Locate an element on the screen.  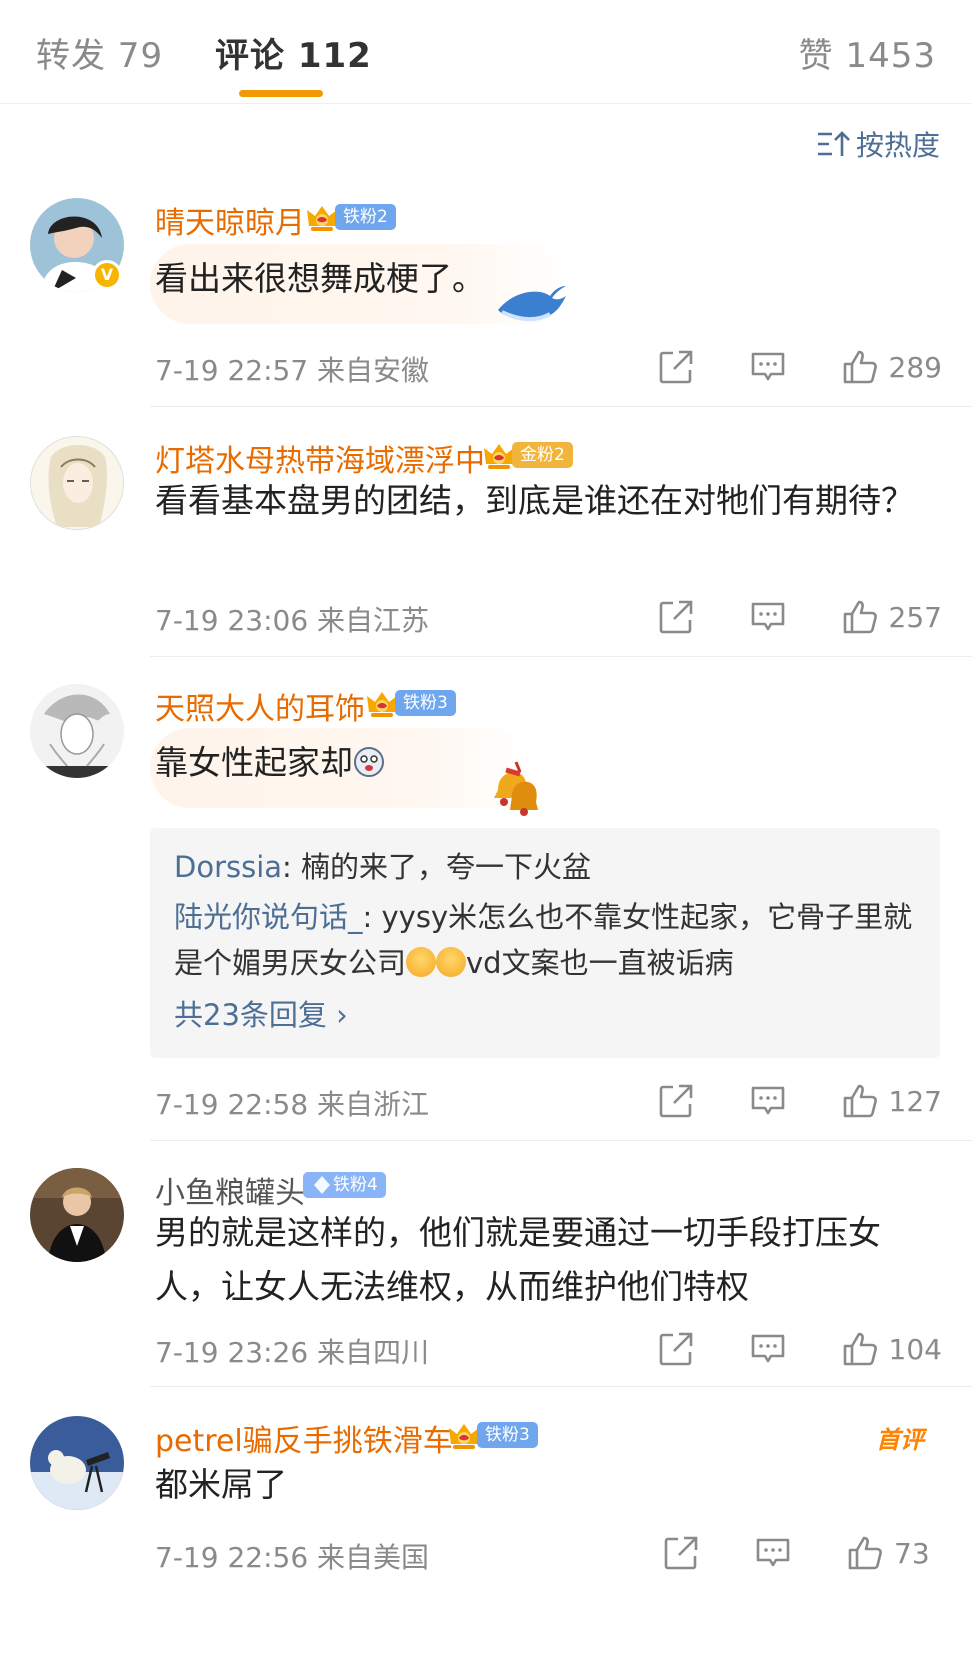
comment-actions: 127 is located at coordinates (799, 1101).